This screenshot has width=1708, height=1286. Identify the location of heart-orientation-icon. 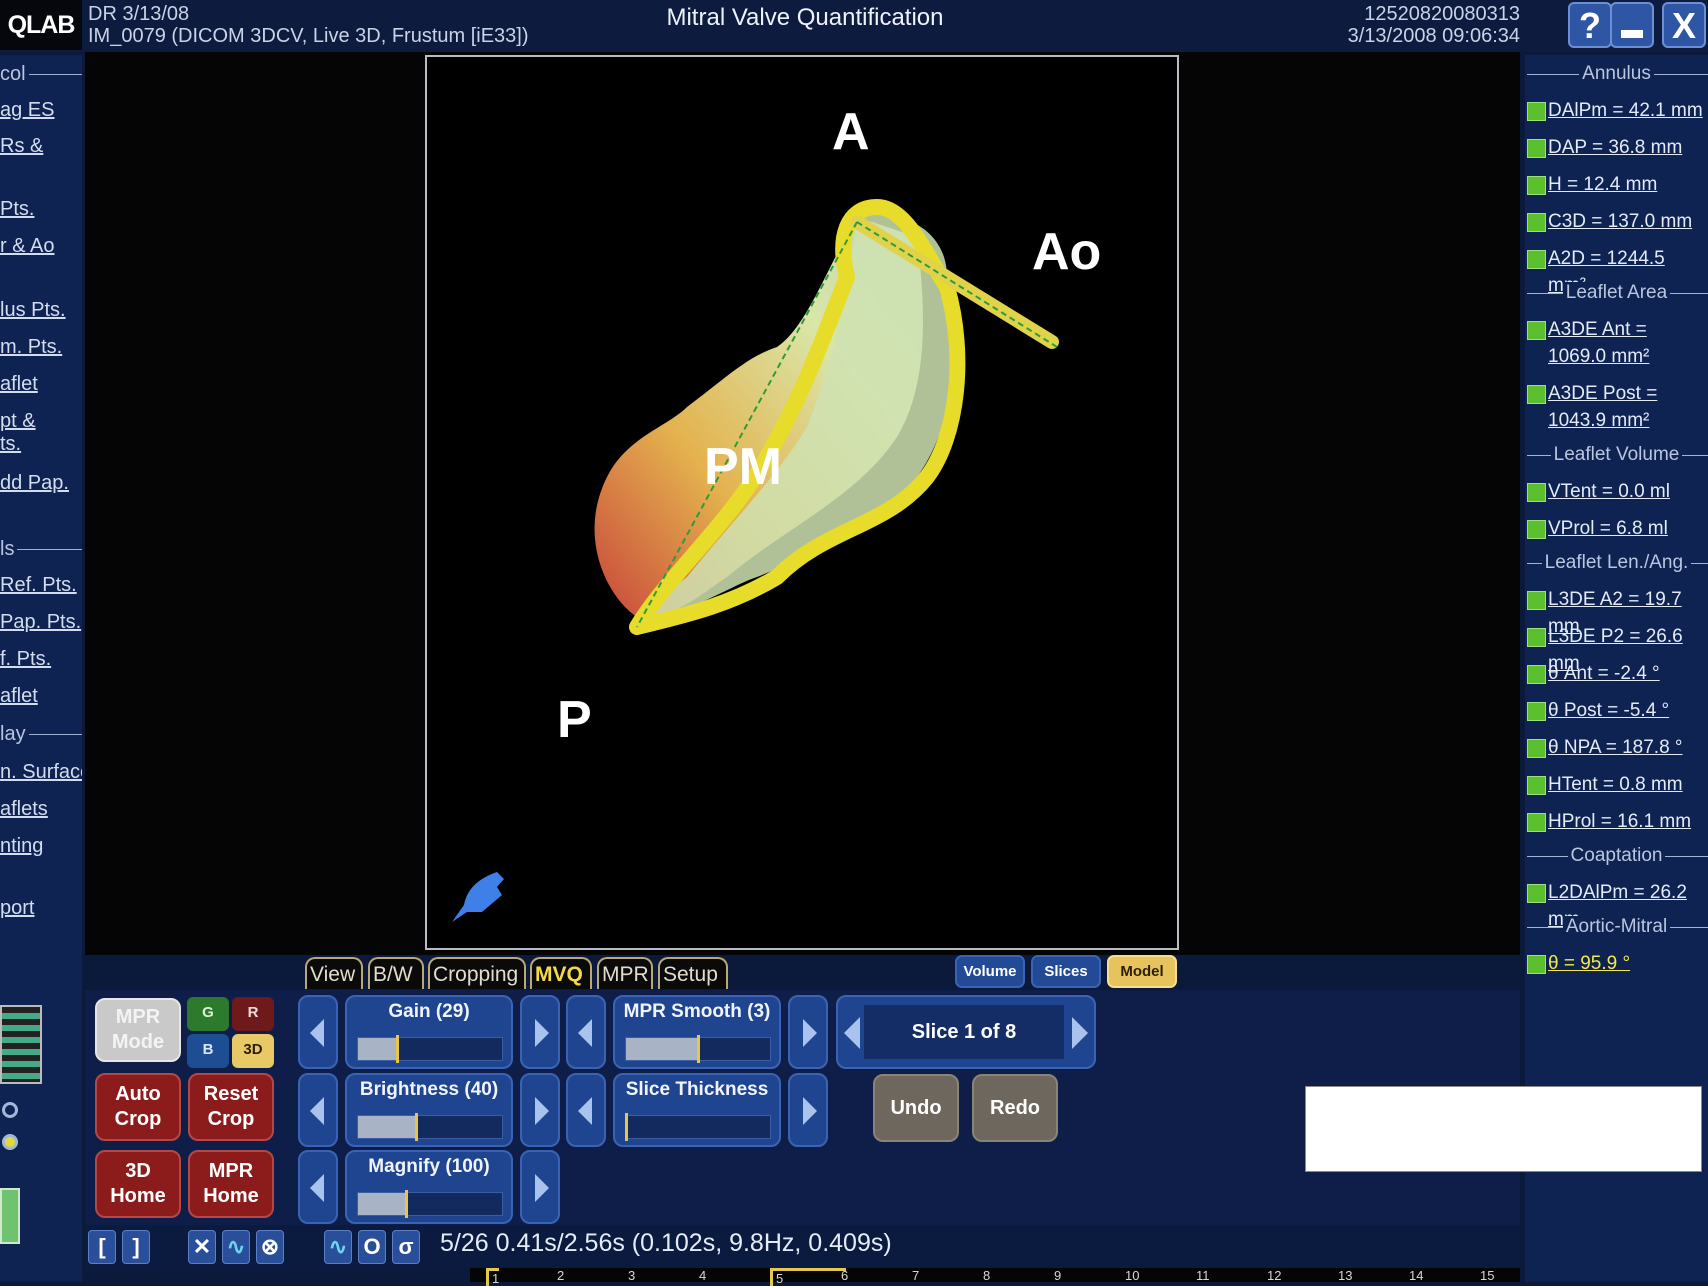
(477, 894).